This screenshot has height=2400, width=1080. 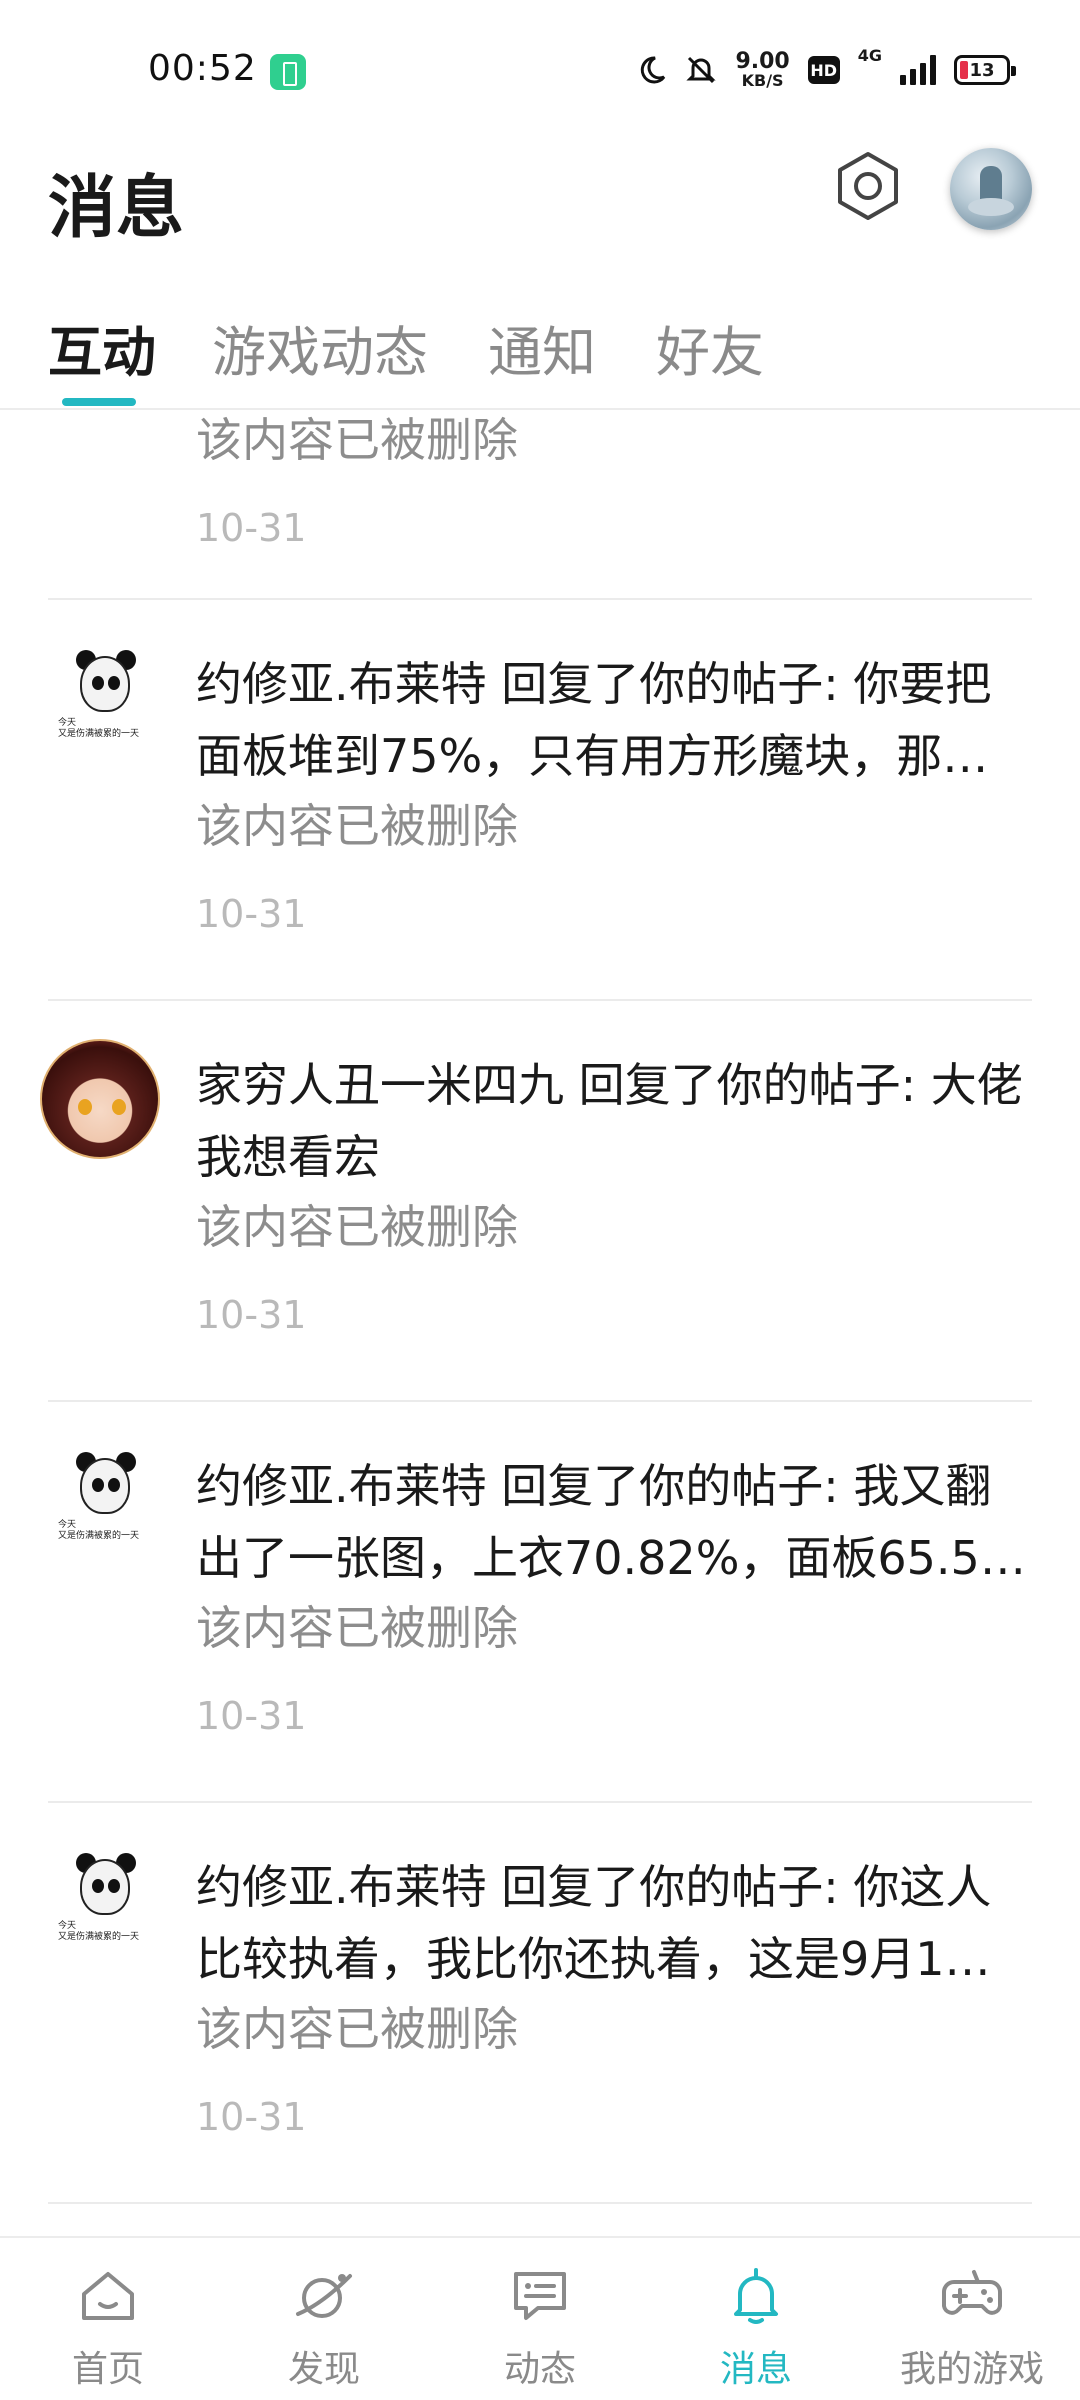 I want to click on nav-label: 动态, so click(x=539, y=2369).